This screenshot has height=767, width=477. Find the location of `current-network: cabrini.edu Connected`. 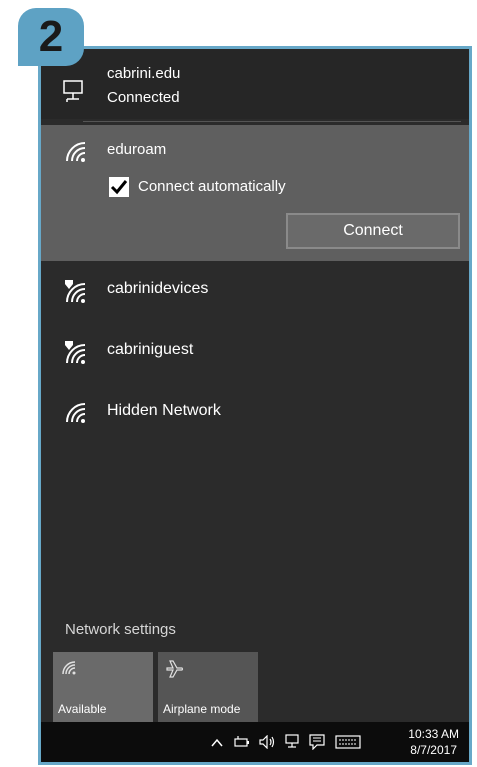

current-network: cabrini.edu Connected is located at coordinates (255, 84).